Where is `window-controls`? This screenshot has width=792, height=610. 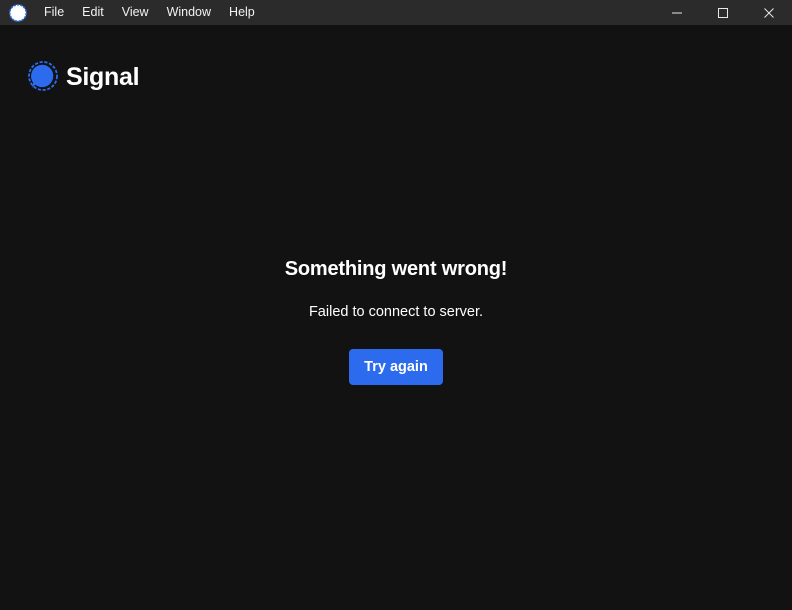 window-controls is located at coordinates (723, 12).